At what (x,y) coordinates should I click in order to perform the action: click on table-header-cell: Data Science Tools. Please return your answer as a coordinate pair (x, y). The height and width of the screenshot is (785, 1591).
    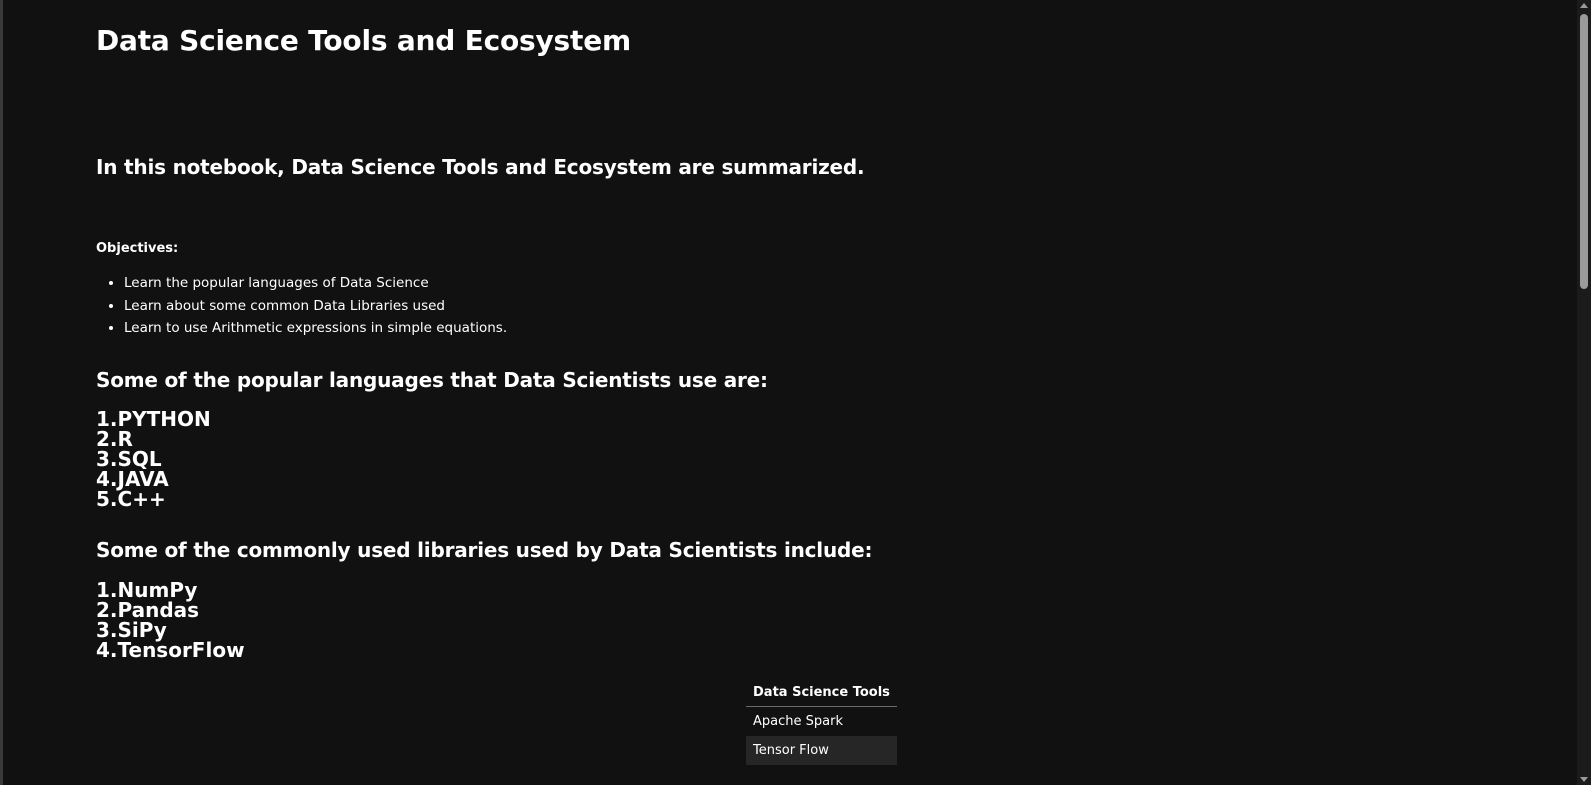
    Looking at the image, I should click on (821, 693).